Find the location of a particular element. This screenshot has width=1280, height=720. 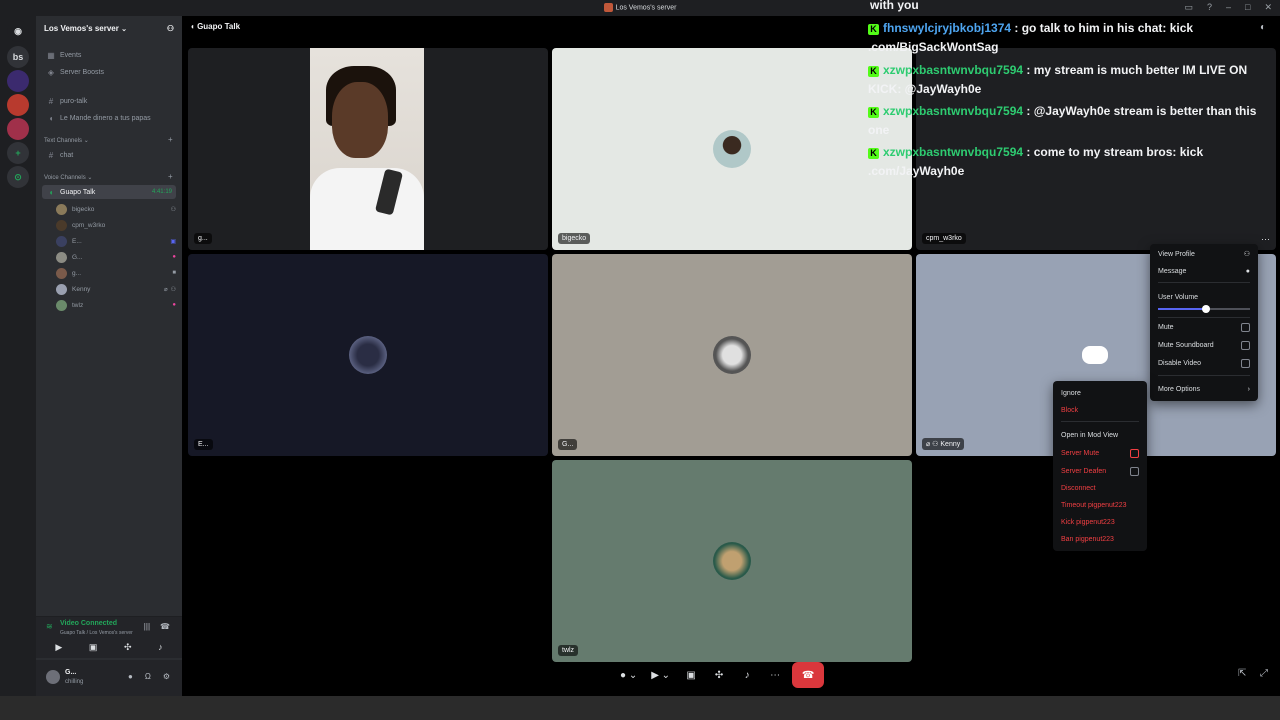

add-text-channel-icon: + is located at coordinates (170, 139).